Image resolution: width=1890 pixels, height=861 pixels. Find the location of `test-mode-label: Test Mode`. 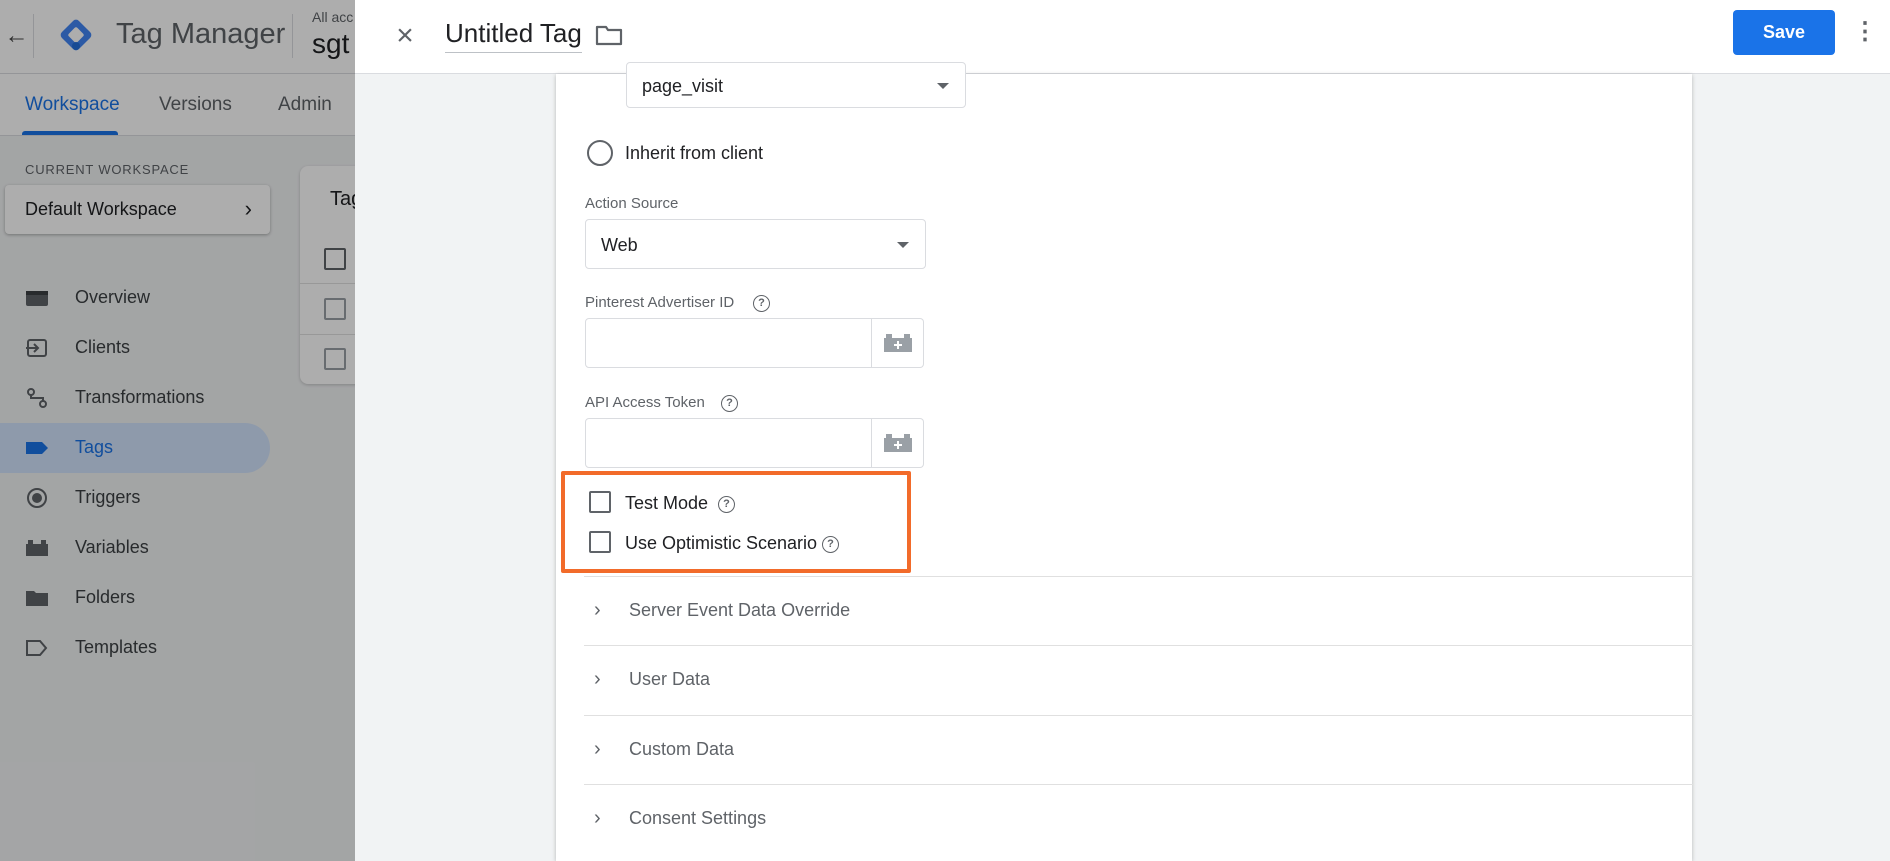

test-mode-label: Test Mode is located at coordinates (667, 503).